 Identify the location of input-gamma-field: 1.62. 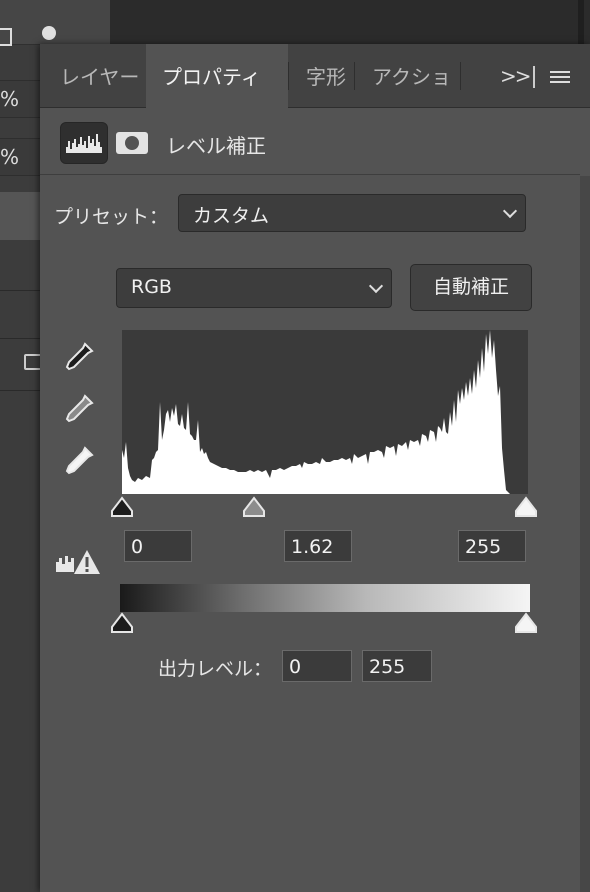
(318, 546).